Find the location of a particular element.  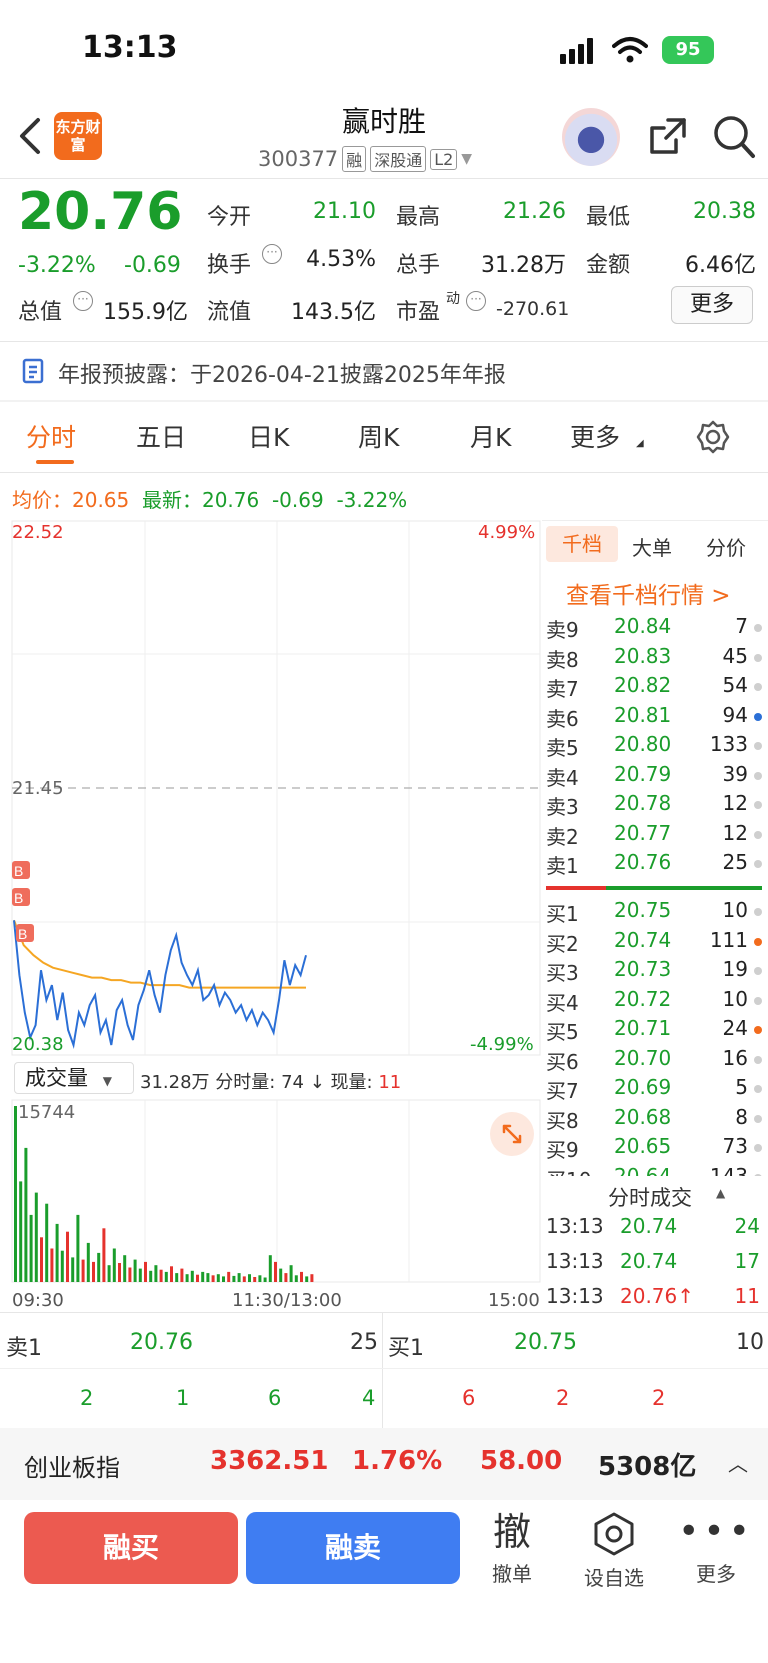

sell-row: 卖9 20.84 7 is located at coordinates (654, 628).